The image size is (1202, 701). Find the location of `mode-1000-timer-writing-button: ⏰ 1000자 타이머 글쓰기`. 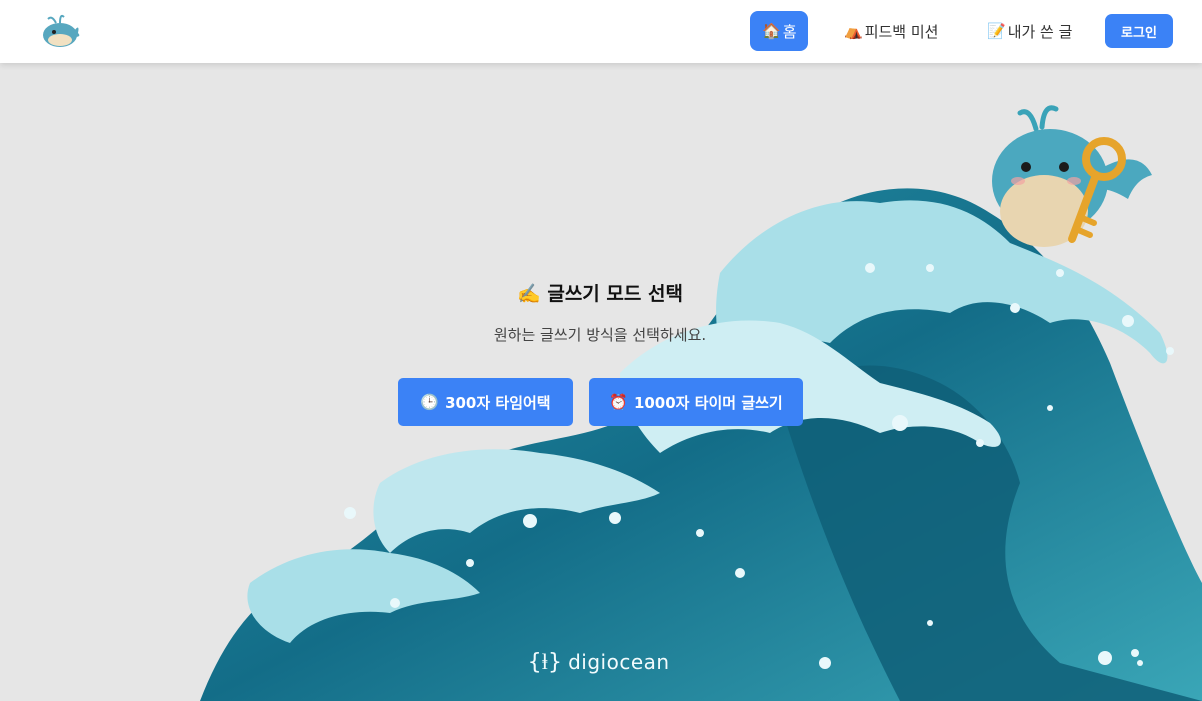

mode-1000-timer-writing-button: ⏰ 1000자 타이머 글쓰기 is located at coordinates (696, 402).